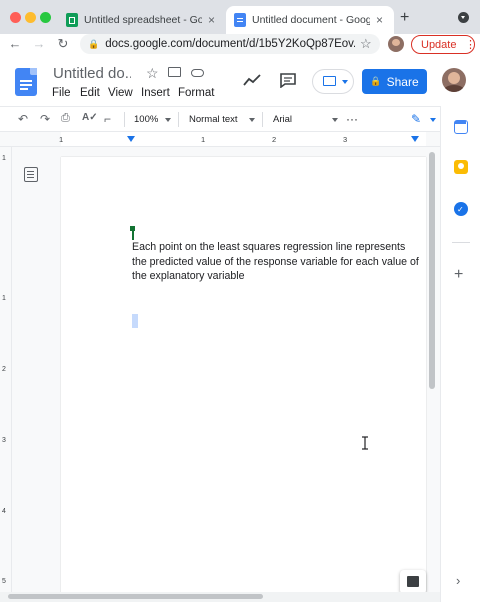  Describe the element at coordinates (460, 354) in the screenshot. I see `side-panel: ✓ + ›` at that location.